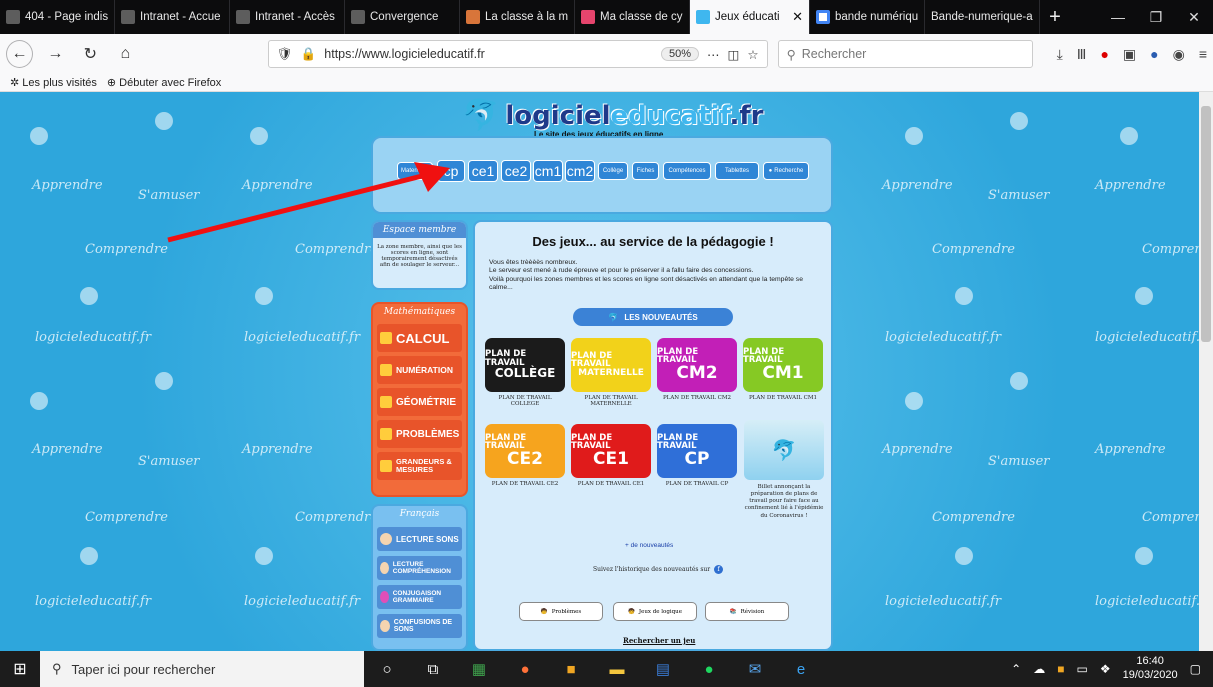 The width and height of the screenshot is (1213, 687). Describe the element at coordinates (801, 669) in the screenshot. I see `edge-icon: e` at that location.